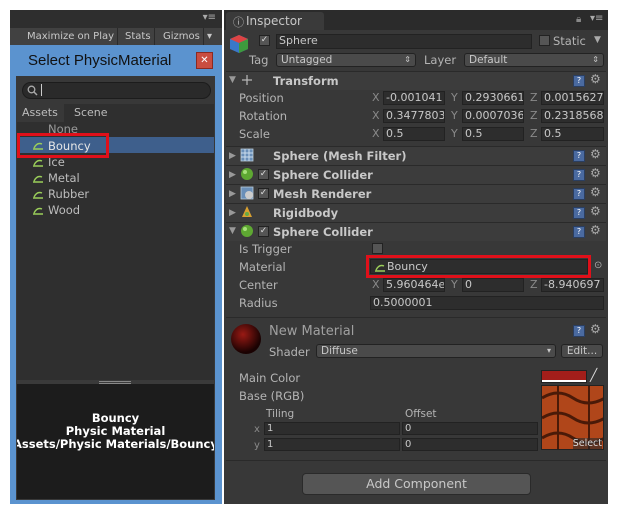  Describe the element at coordinates (572, 98) in the screenshot. I see `position-z-field: 0.0015627` at that location.